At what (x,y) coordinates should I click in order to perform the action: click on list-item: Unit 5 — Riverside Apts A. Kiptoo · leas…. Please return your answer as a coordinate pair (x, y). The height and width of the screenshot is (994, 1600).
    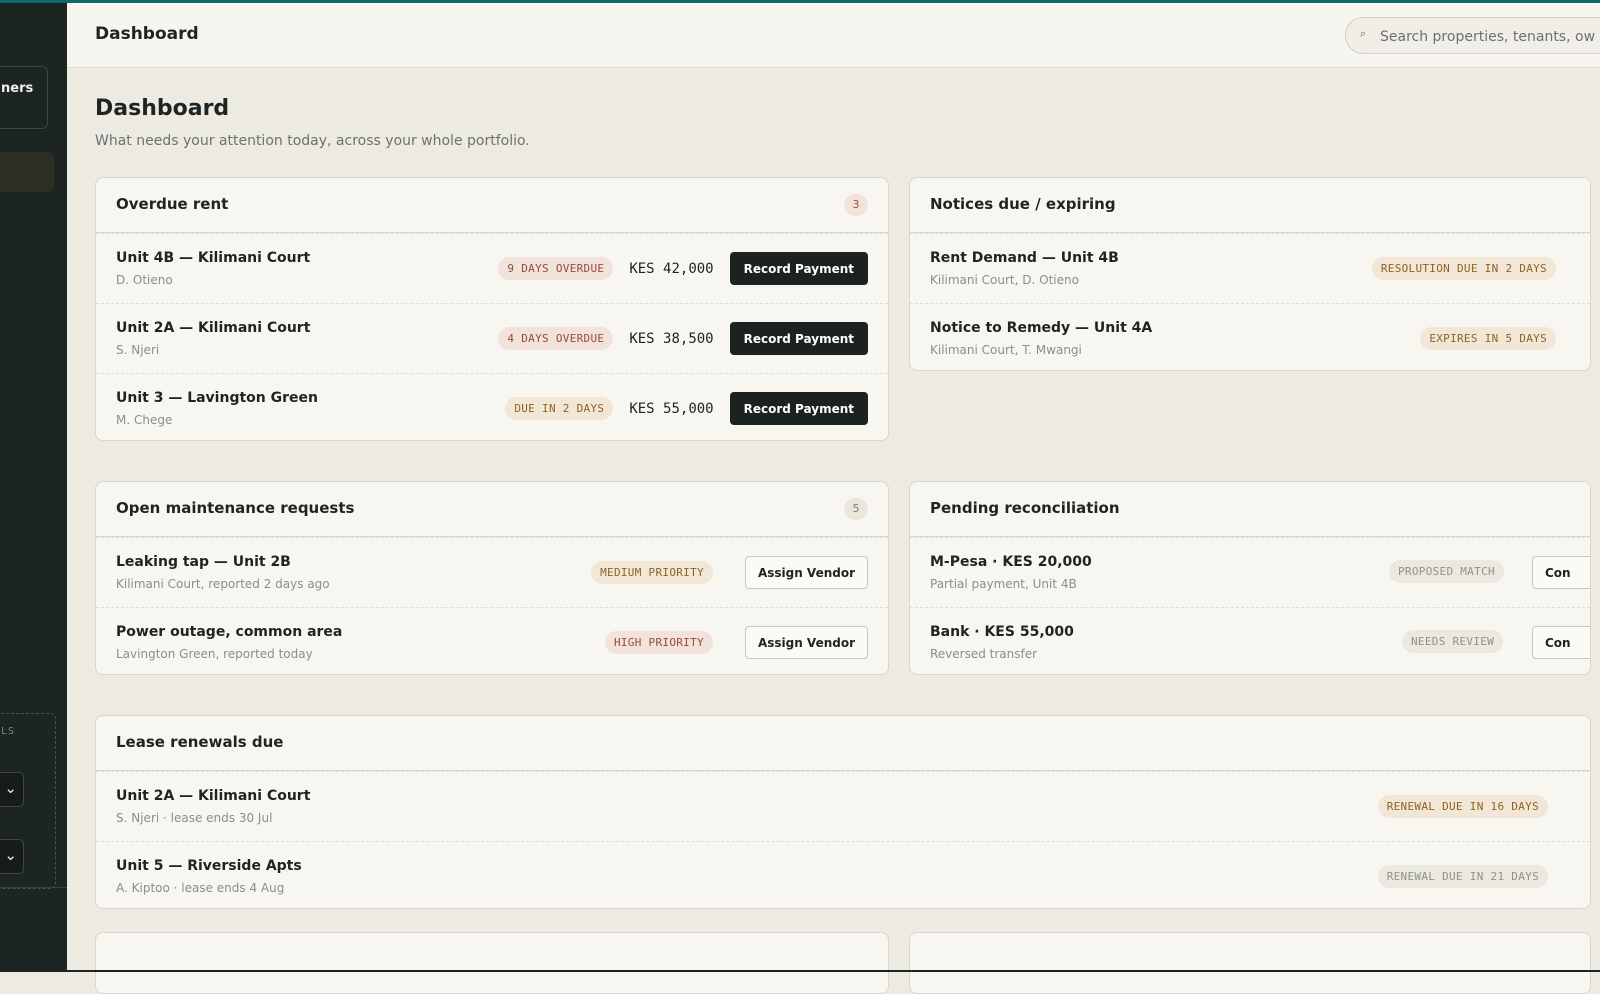
    Looking at the image, I should click on (843, 874).